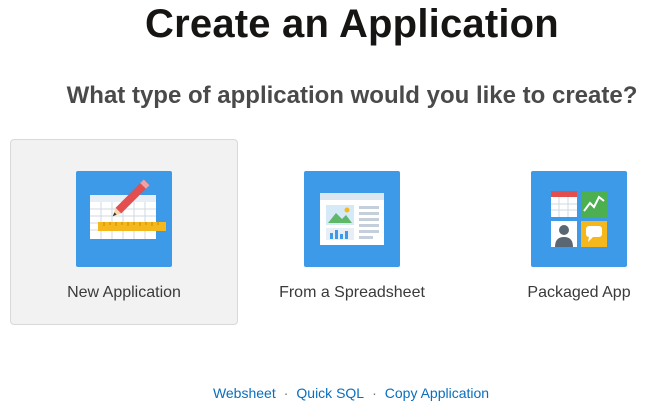 The height and width of the screenshot is (405, 656). I want to click on new-application-label: New Application, so click(124, 292).